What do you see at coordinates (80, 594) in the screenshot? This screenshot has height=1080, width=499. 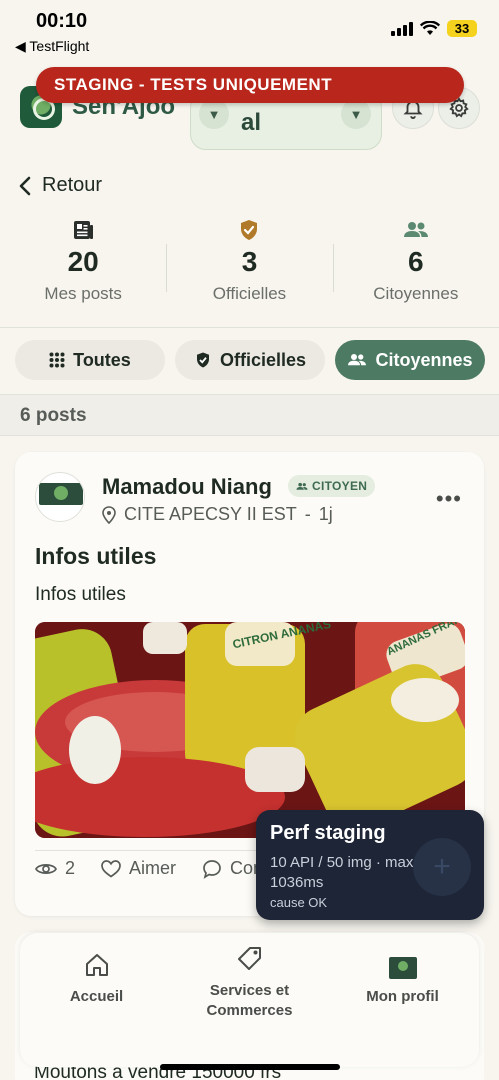 I see `post-body: Infos utiles` at bounding box center [80, 594].